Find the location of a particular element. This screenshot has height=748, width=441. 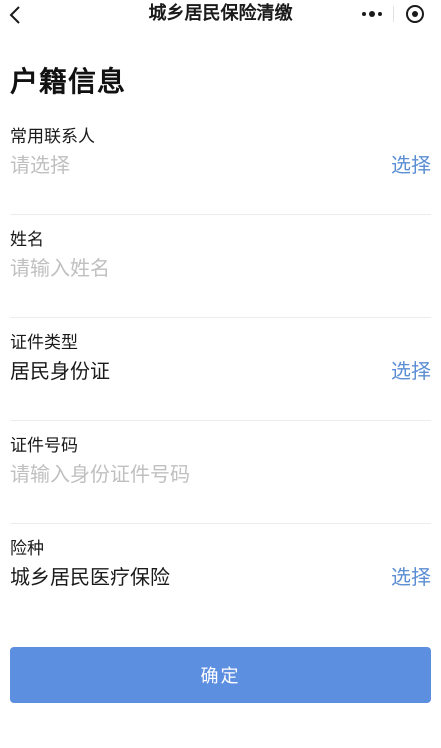

insurance-type-value: 城乡居民医疗保险 is located at coordinates (180, 577).